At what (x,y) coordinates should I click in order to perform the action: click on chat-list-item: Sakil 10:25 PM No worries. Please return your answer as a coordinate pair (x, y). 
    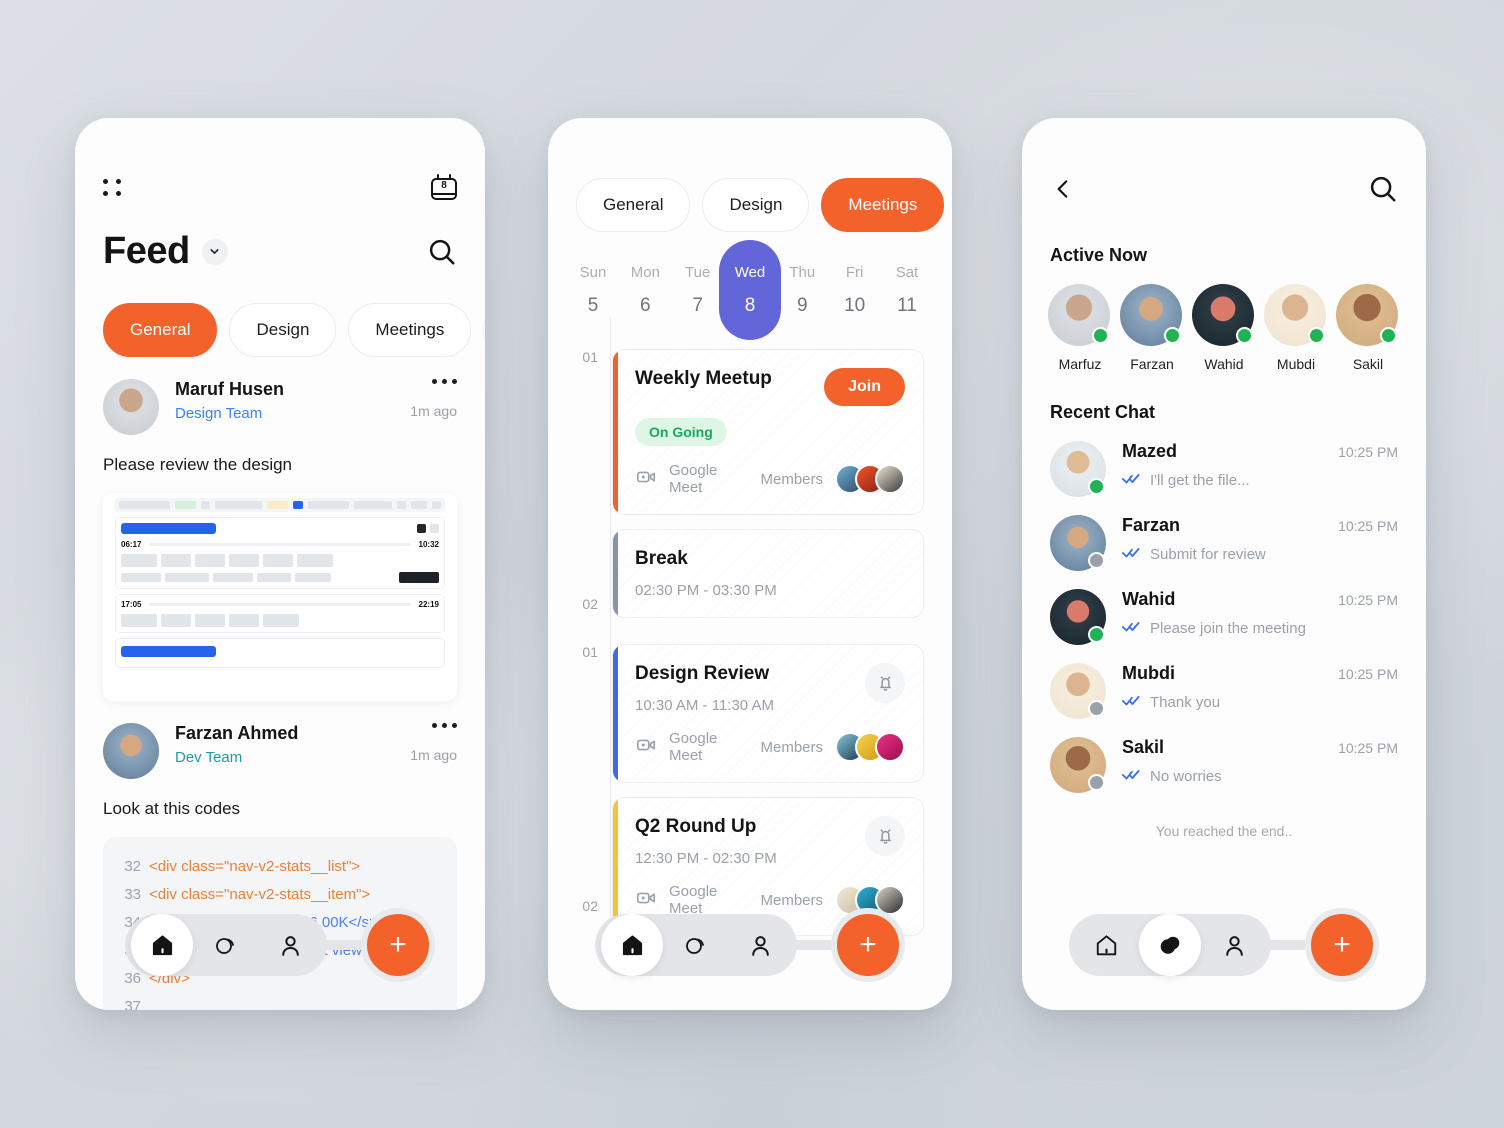
    Looking at the image, I should click on (1224, 756).